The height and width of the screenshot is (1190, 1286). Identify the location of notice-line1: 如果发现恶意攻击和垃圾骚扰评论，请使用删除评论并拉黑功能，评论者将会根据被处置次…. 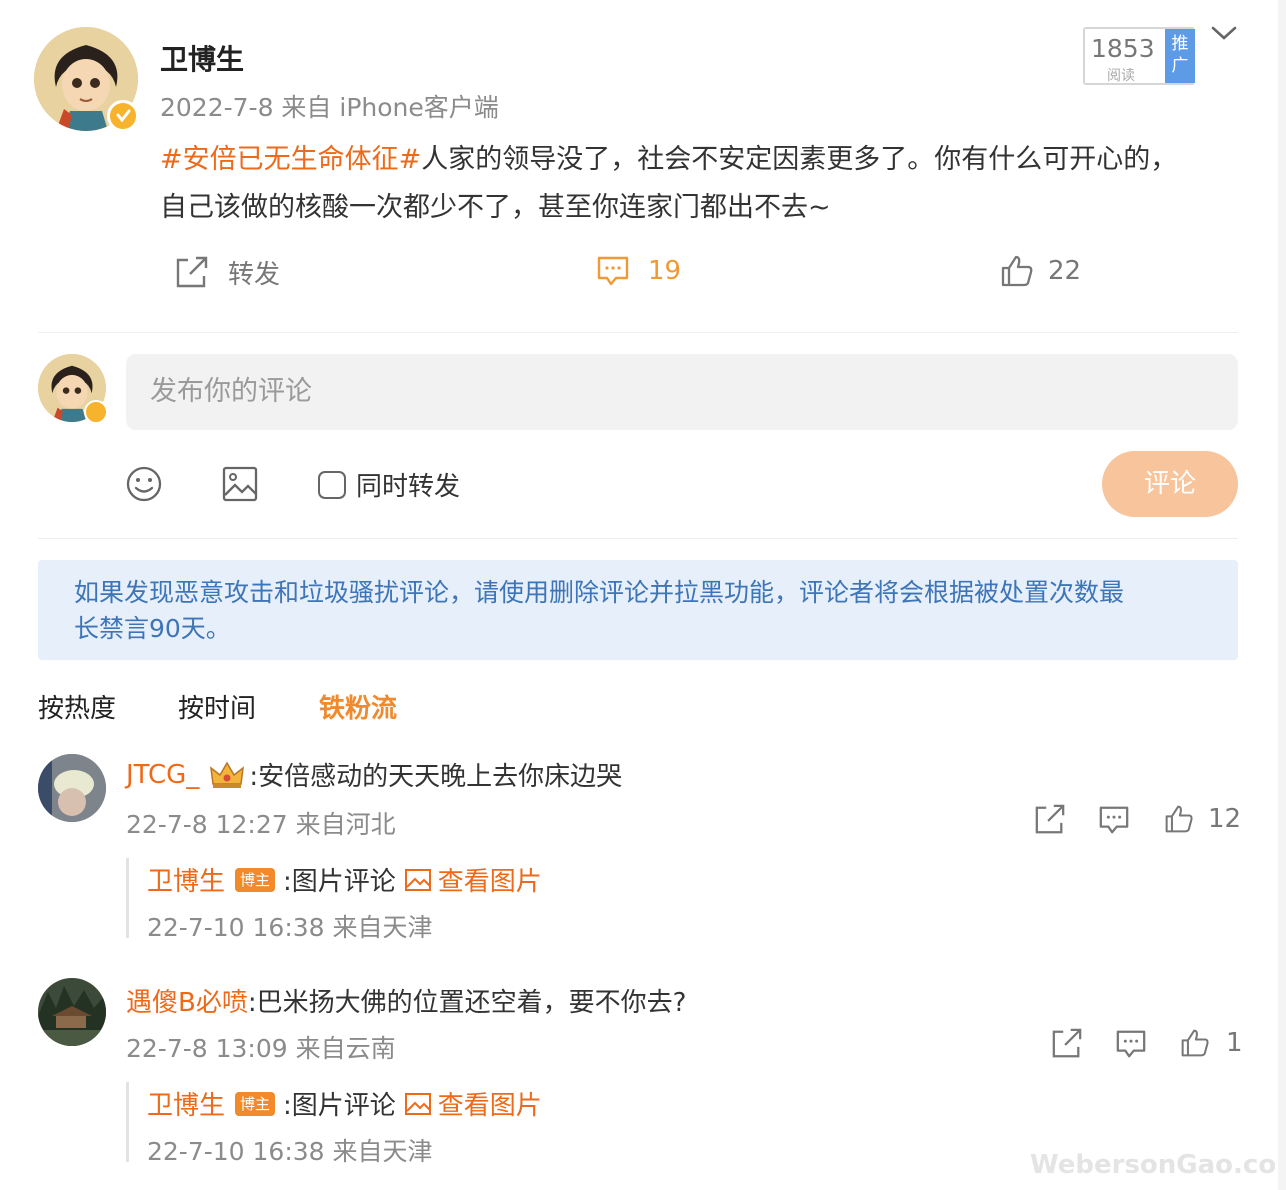
(599, 592).